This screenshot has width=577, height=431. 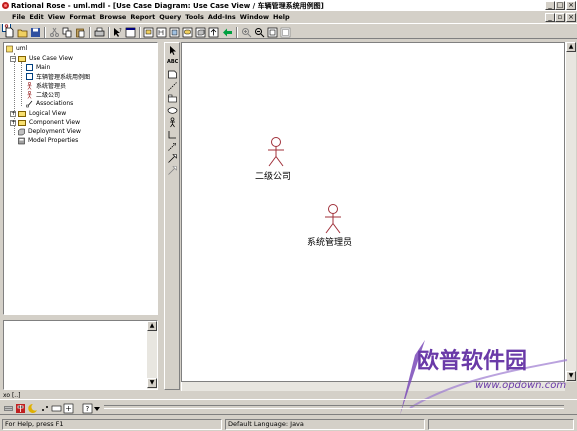 I want to click on tree-item-label: 二级公司, so click(x=48, y=95).